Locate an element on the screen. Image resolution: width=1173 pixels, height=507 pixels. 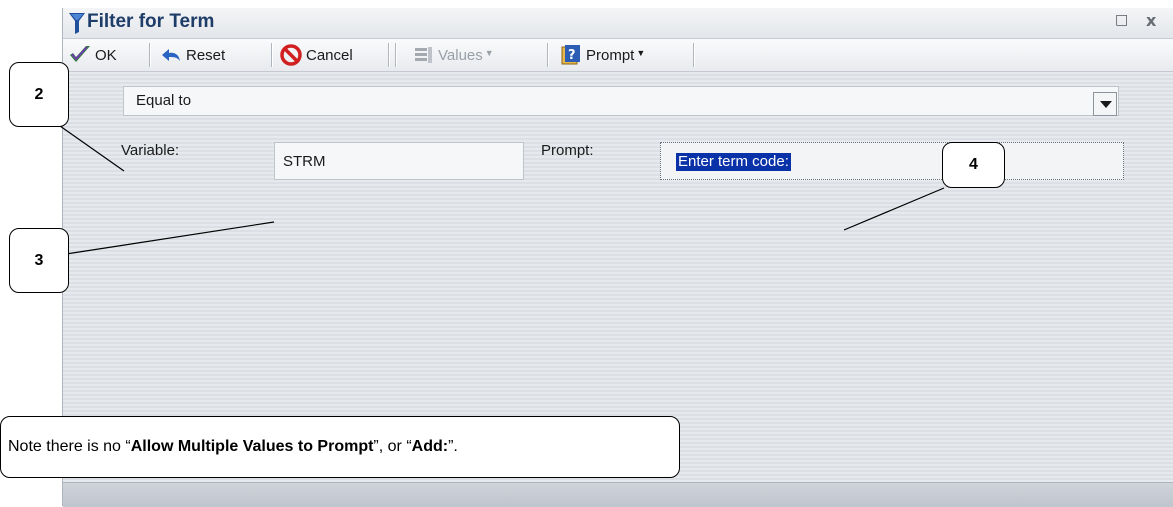
note-bold-add: Add: is located at coordinates (430, 446).